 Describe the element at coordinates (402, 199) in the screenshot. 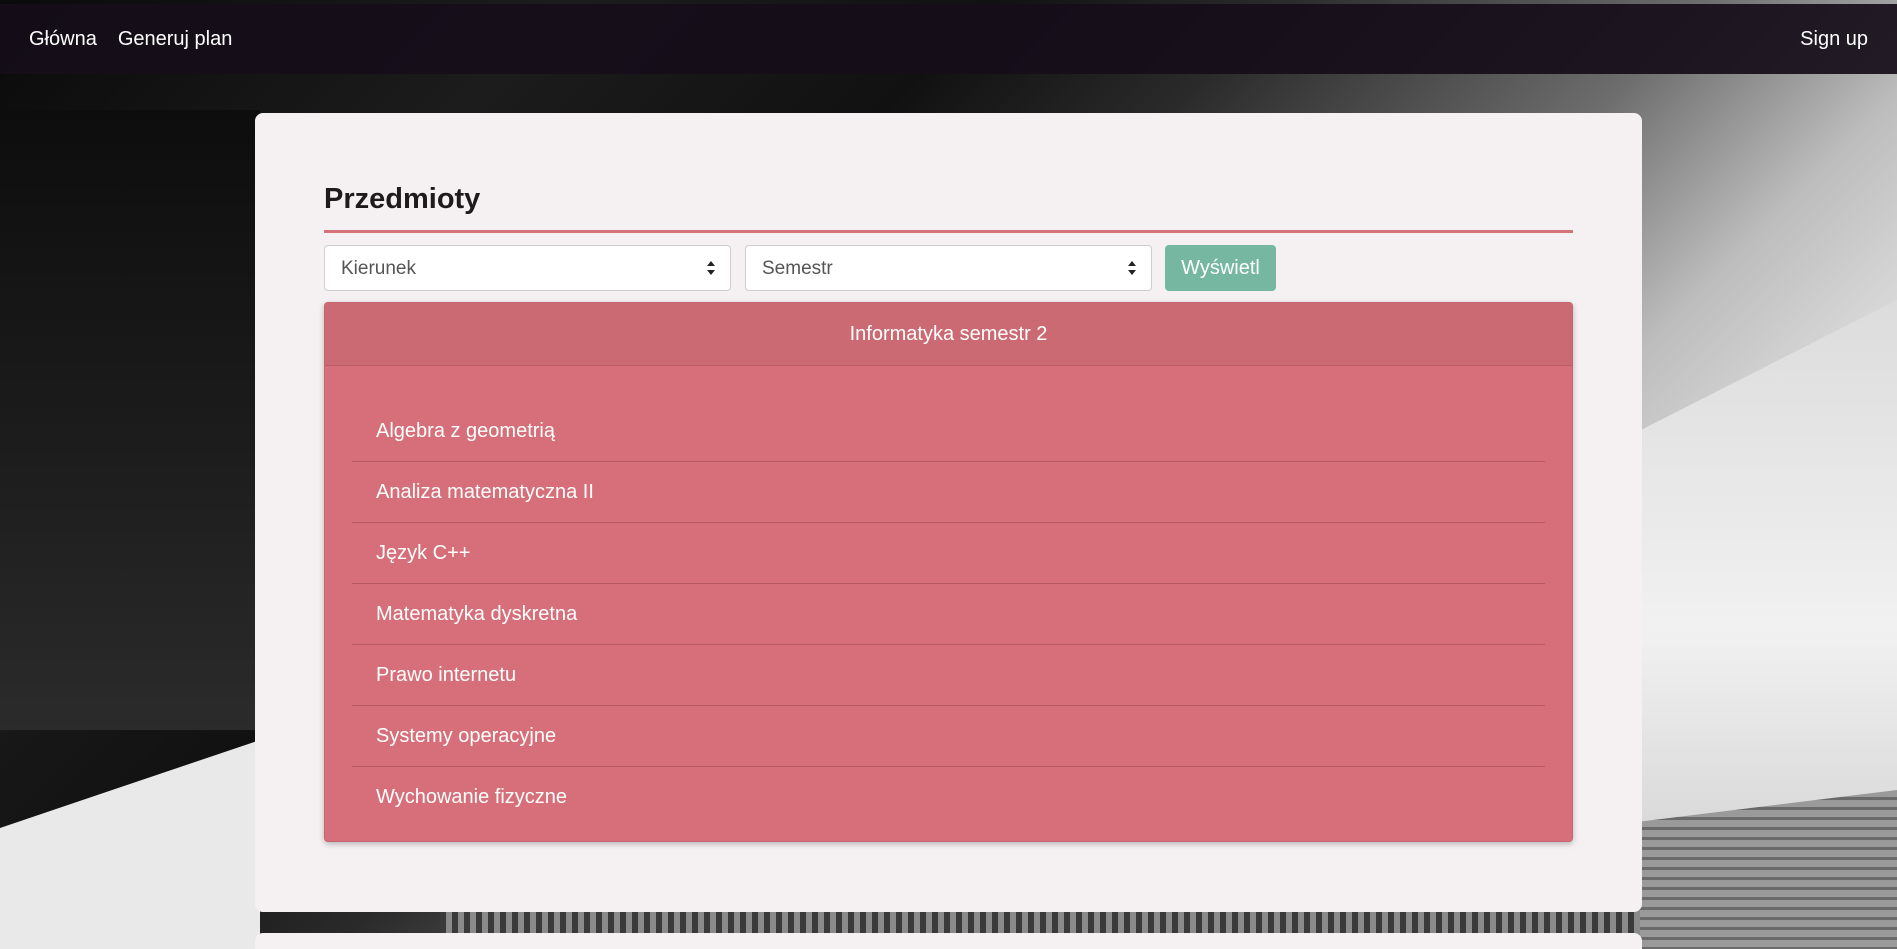

I see `page-title: Przedmioty` at that location.